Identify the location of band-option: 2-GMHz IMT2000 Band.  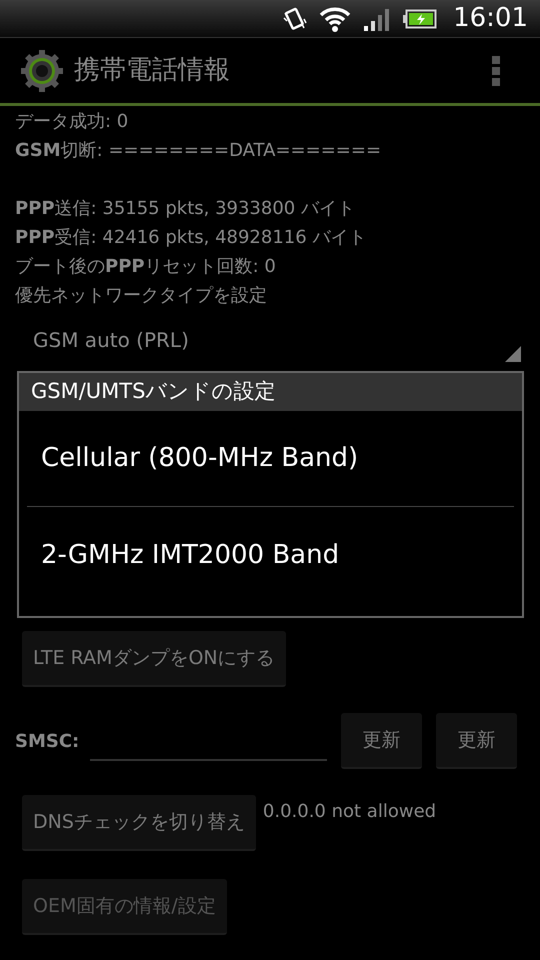
(270, 555).